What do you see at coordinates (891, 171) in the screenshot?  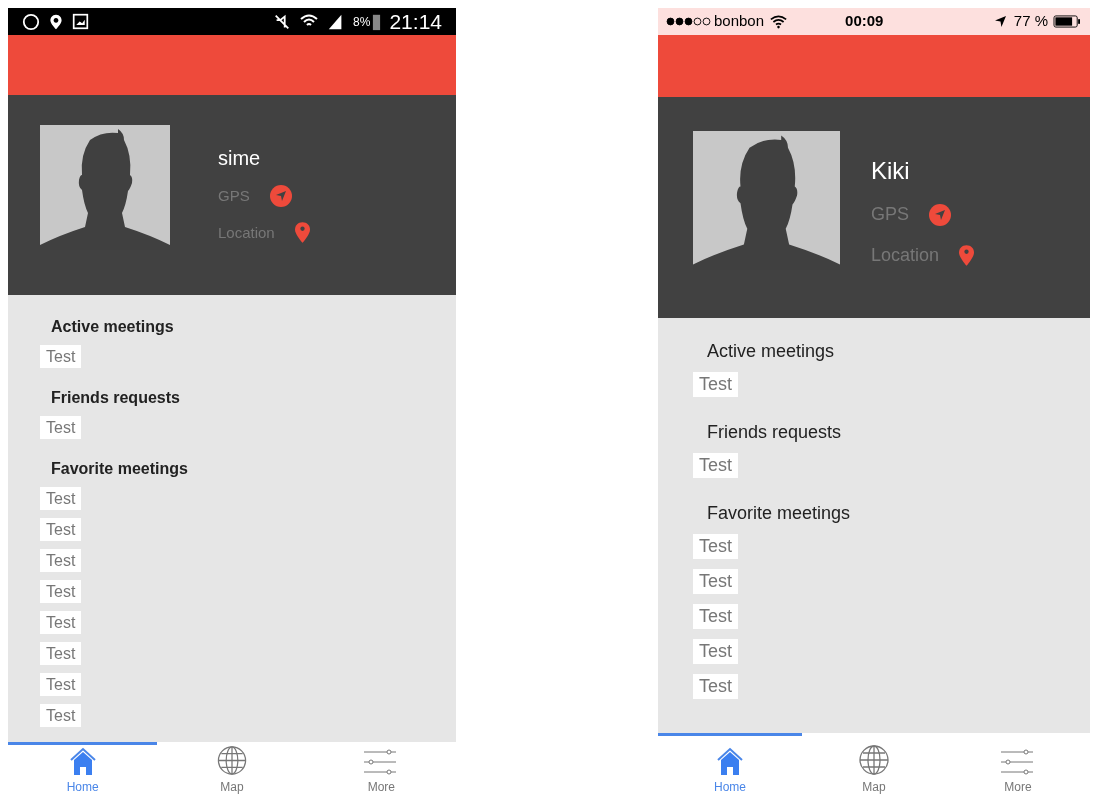 I see `user-name: Kiki` at bounding box center [891, 171].